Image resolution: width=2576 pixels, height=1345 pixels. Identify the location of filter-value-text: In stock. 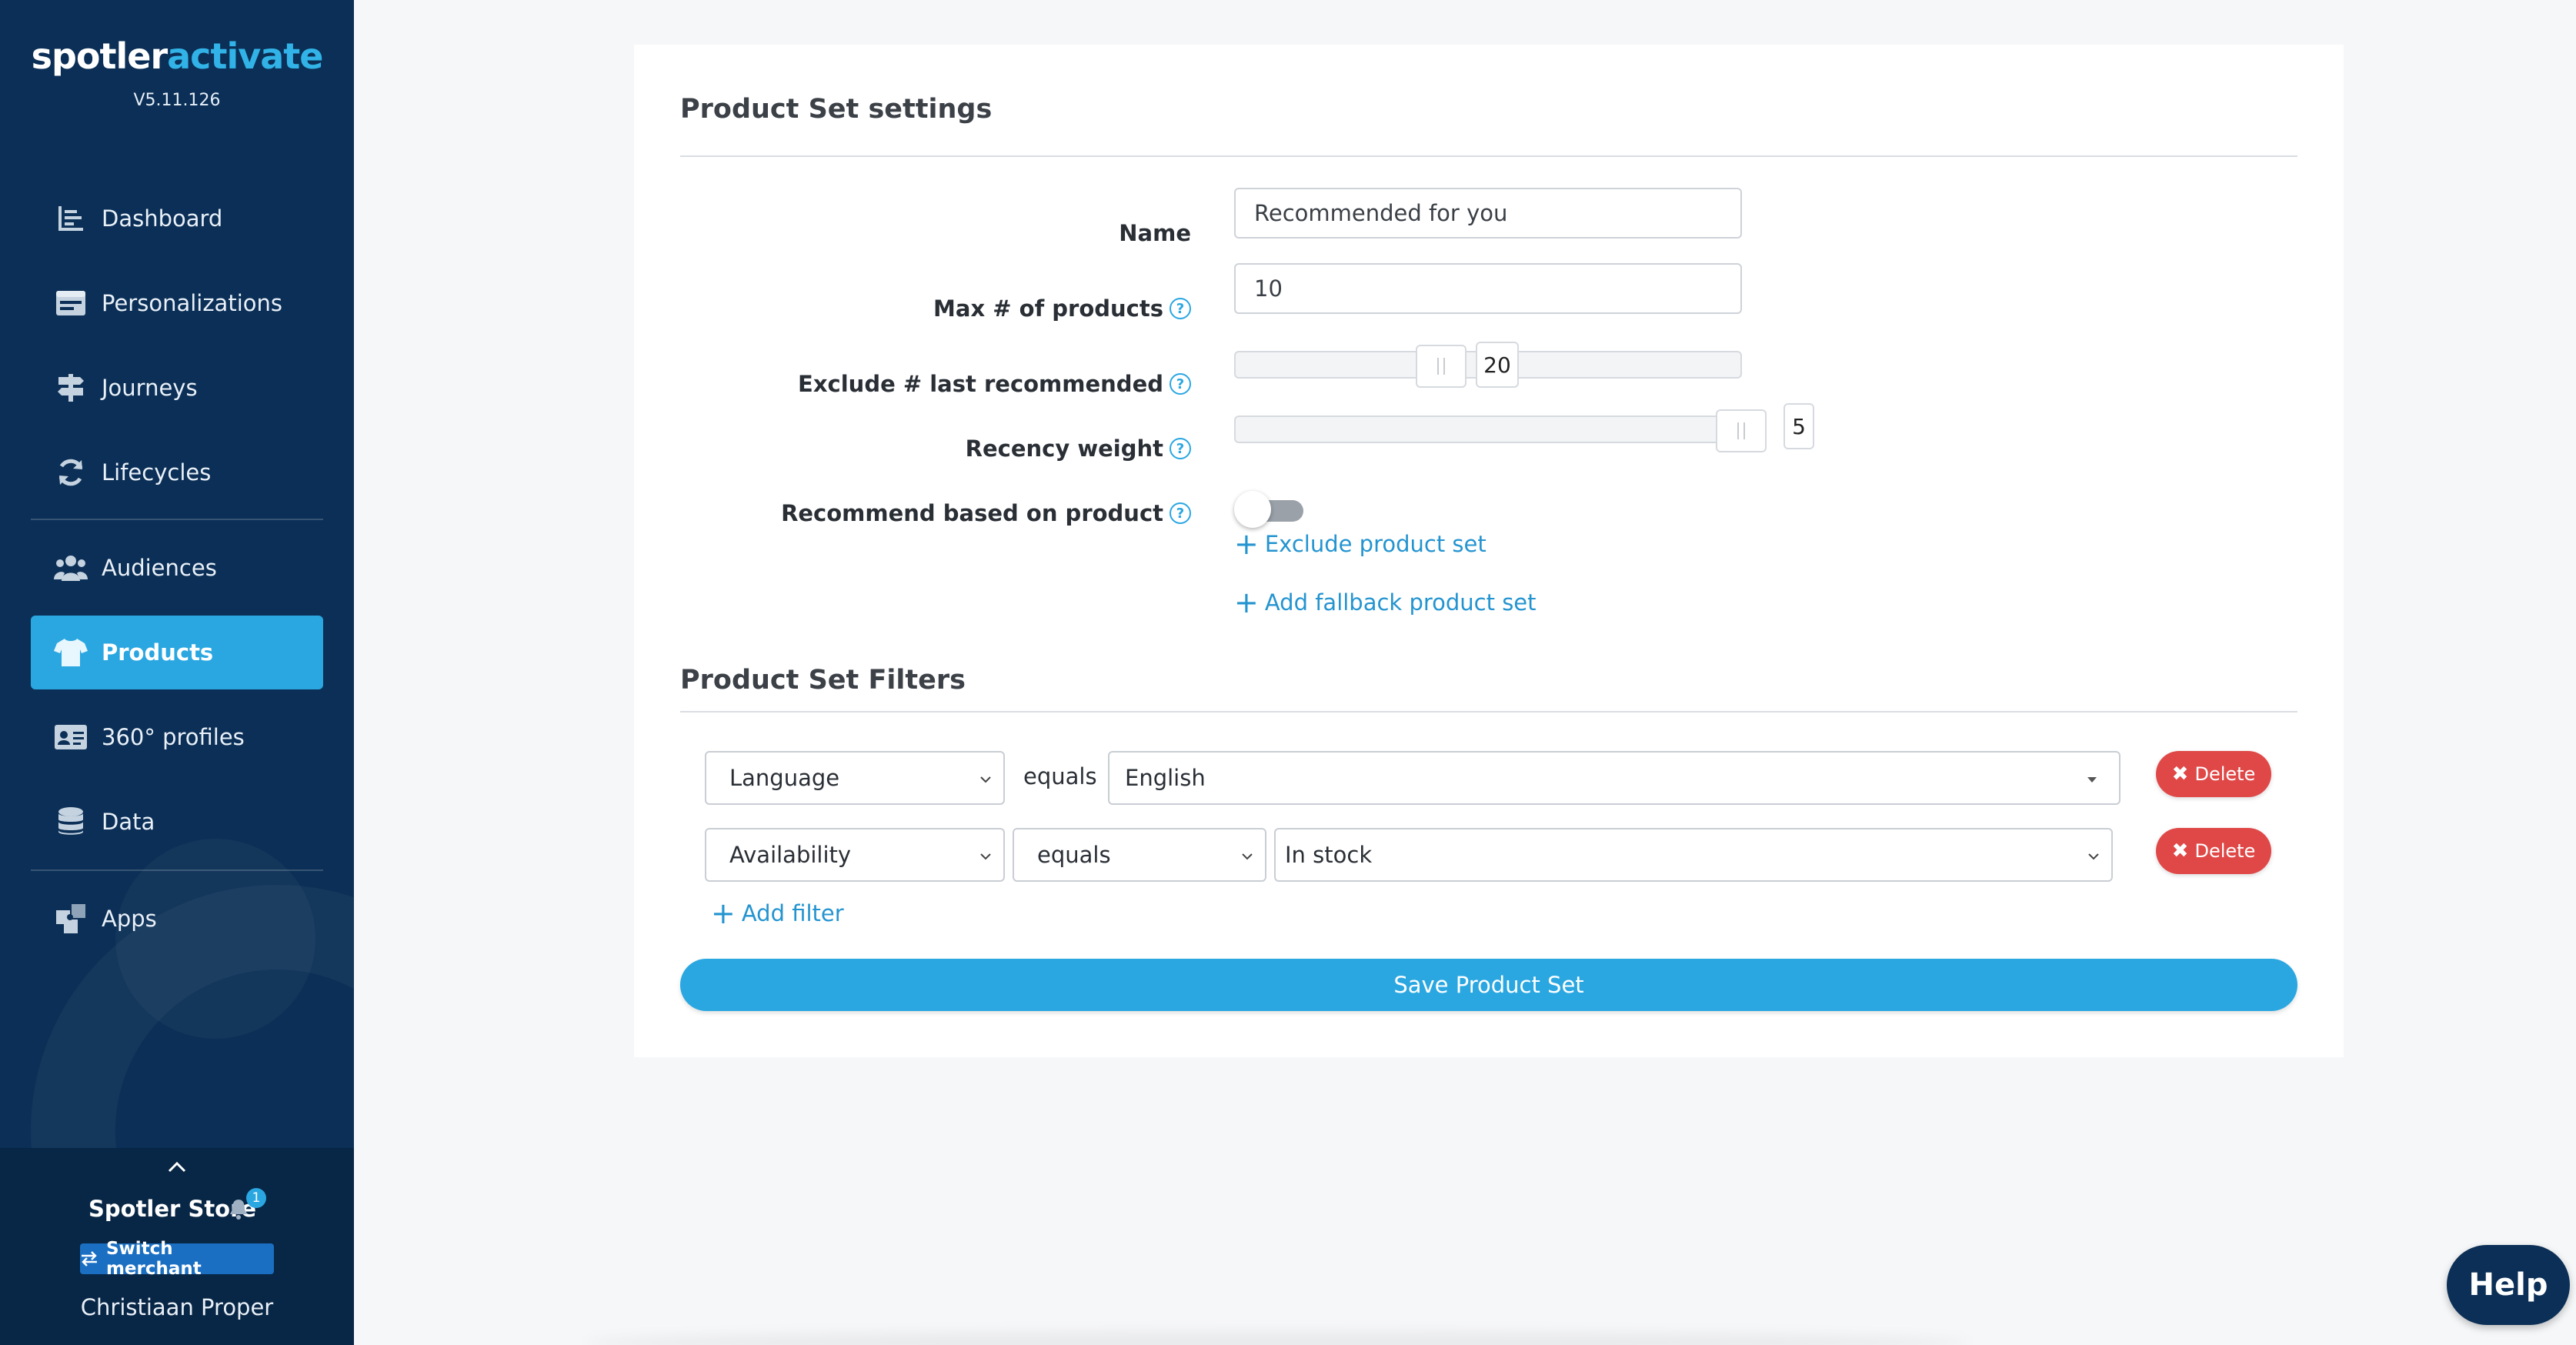
(1329, 855).